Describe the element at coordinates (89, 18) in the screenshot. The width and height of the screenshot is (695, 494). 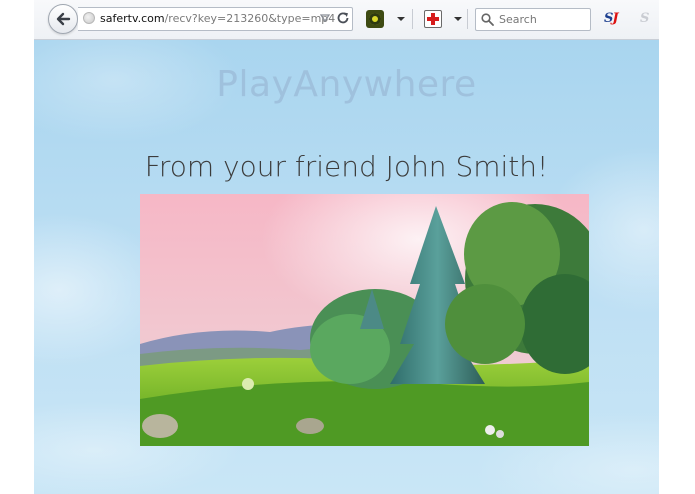
I see `globe-icon` at that location.